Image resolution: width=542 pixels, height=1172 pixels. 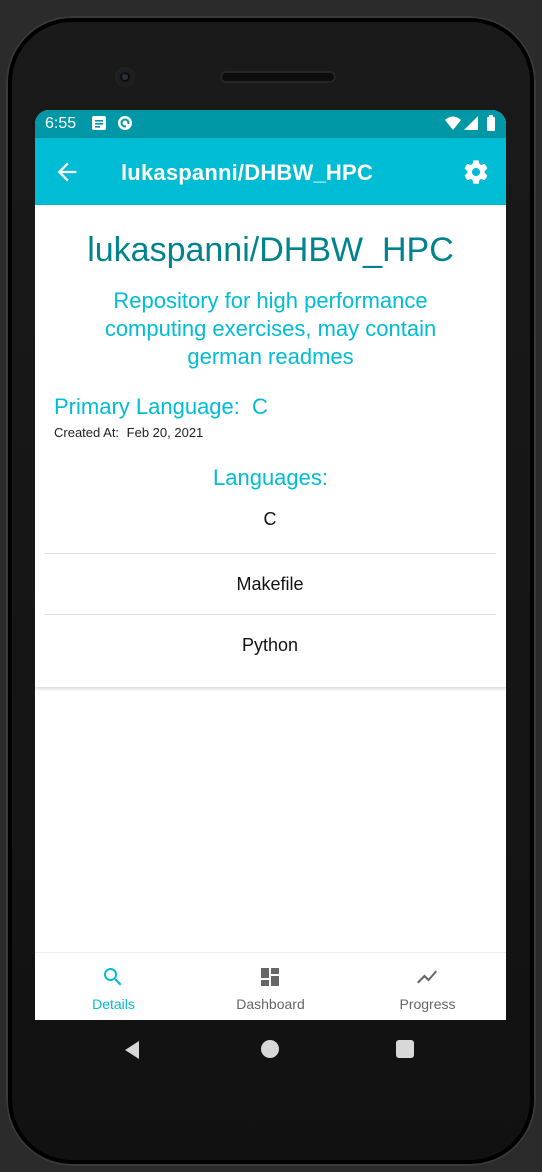 I want to click on primary-language-row: Primary Language: C, so click(x=161, y=407).